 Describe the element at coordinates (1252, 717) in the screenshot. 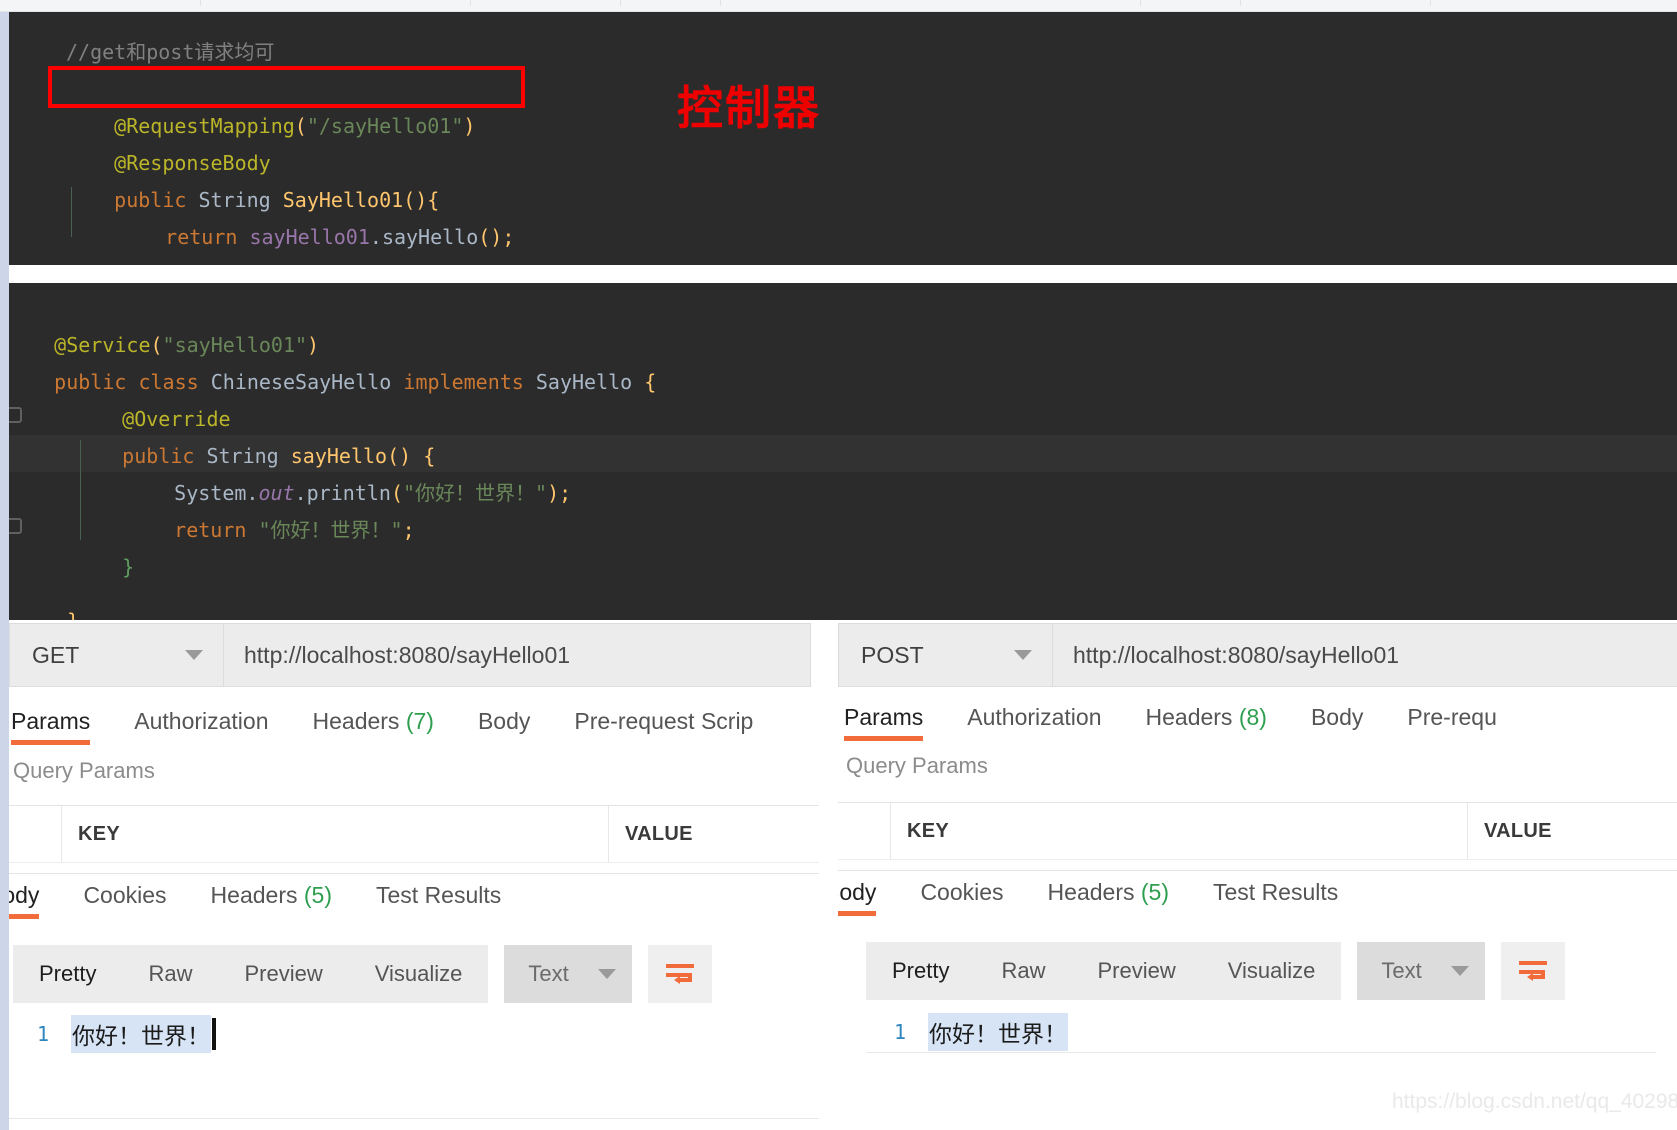

I see `tab-count: (8)` at that location.